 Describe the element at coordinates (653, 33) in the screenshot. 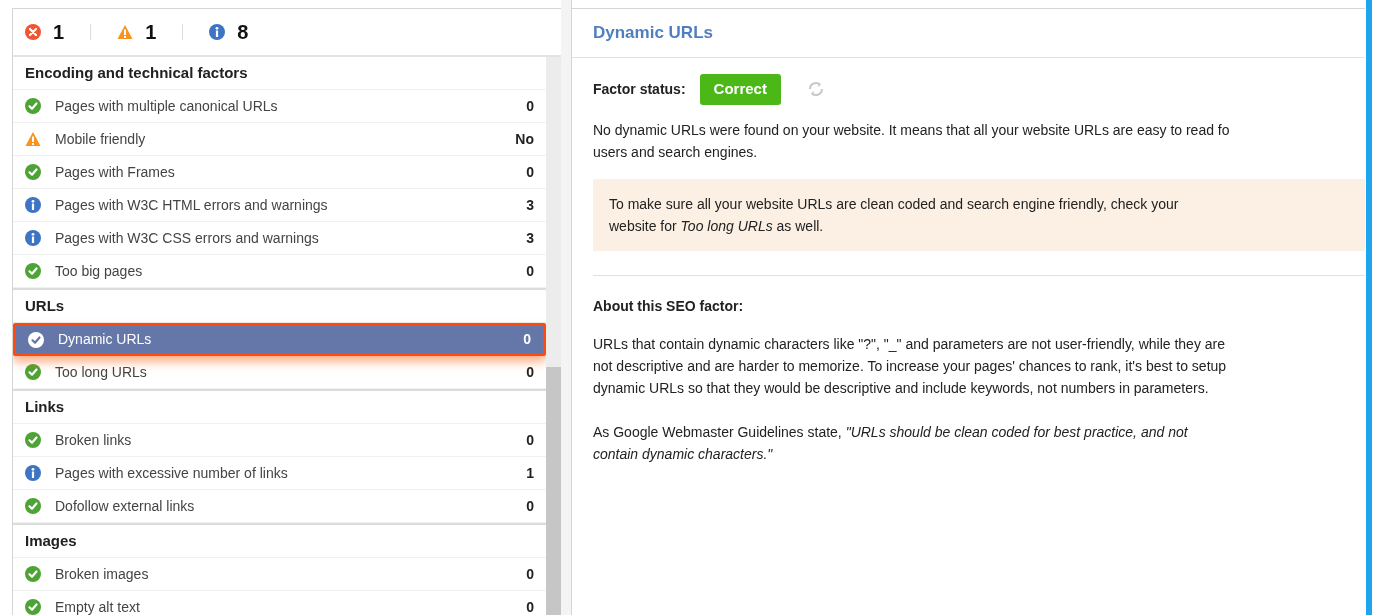

I see `detail-title: Dynamic URLs` at that location.